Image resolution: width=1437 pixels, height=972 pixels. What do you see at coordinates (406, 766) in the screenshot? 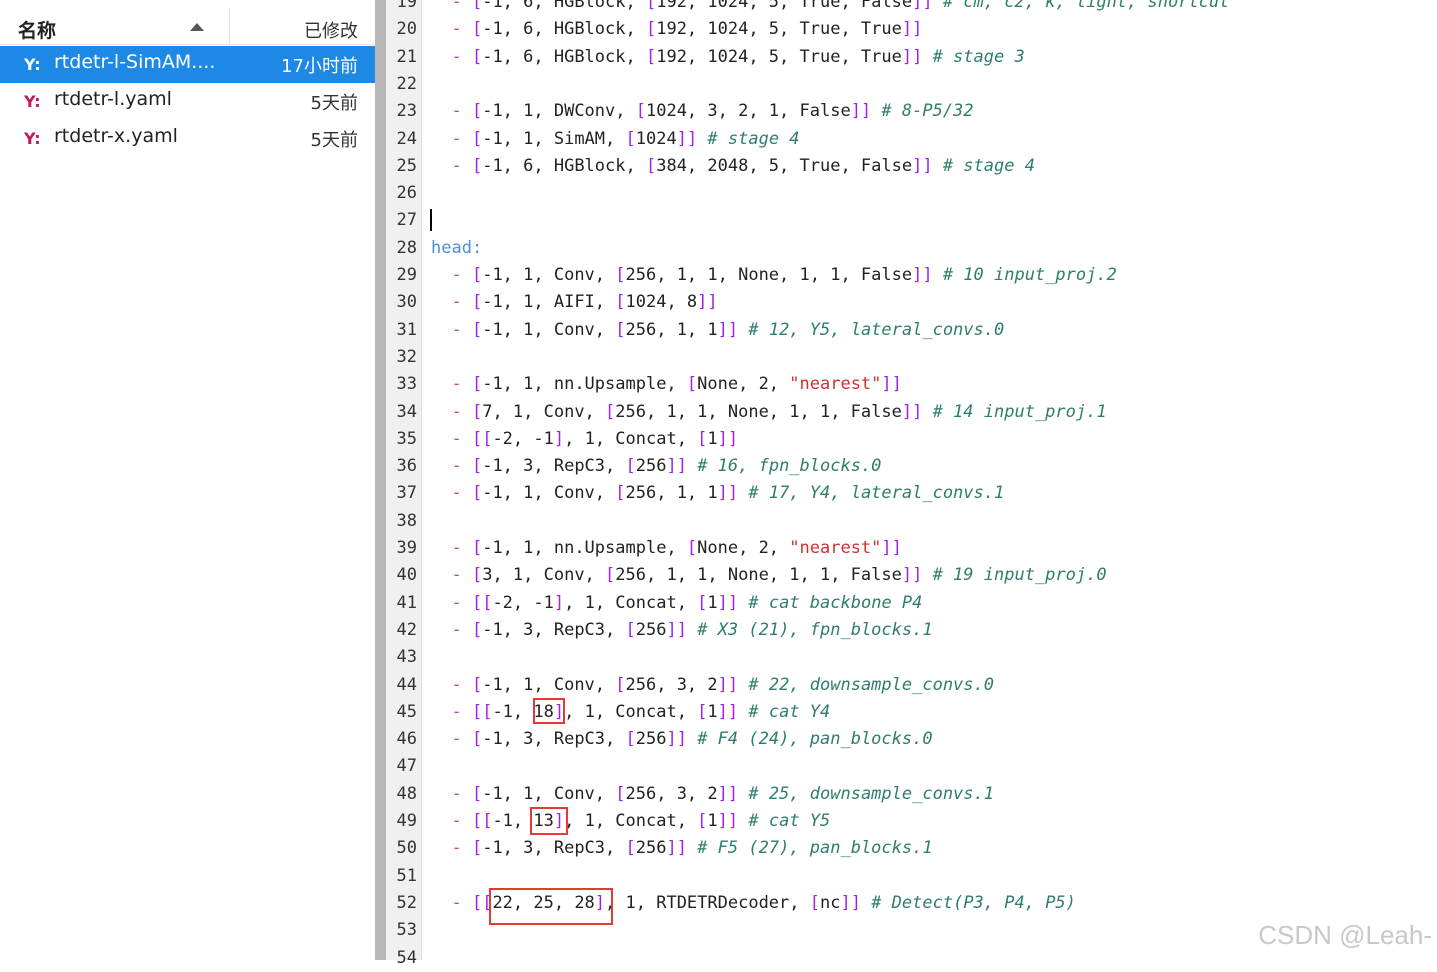
I see `line-number: 47` at bounding box center [406, 766].